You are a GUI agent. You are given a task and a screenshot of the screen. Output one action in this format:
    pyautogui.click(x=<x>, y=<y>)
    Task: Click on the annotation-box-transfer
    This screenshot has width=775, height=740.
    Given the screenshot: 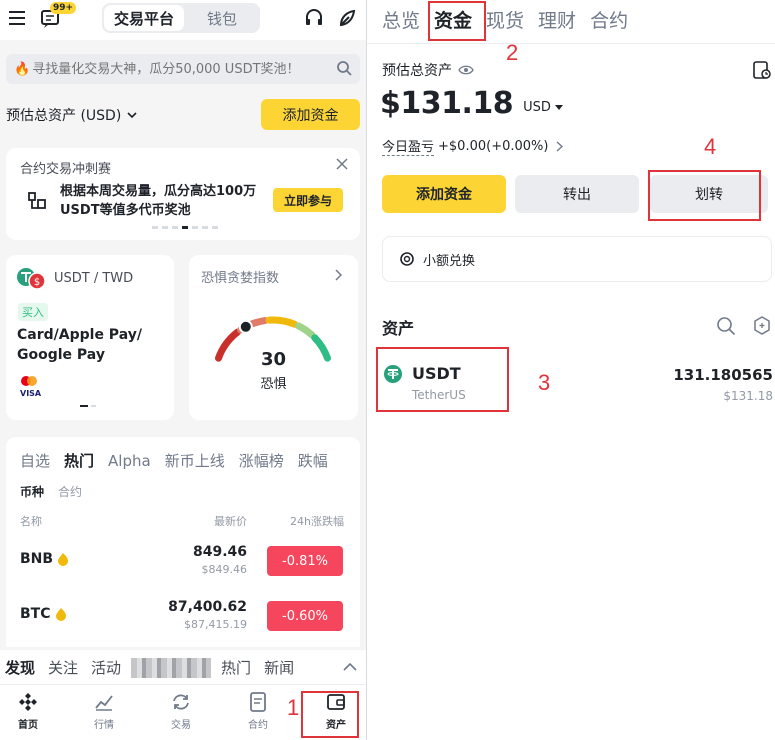 What is the action you would take?
    pyautogui.click(x=704, y=195)
    